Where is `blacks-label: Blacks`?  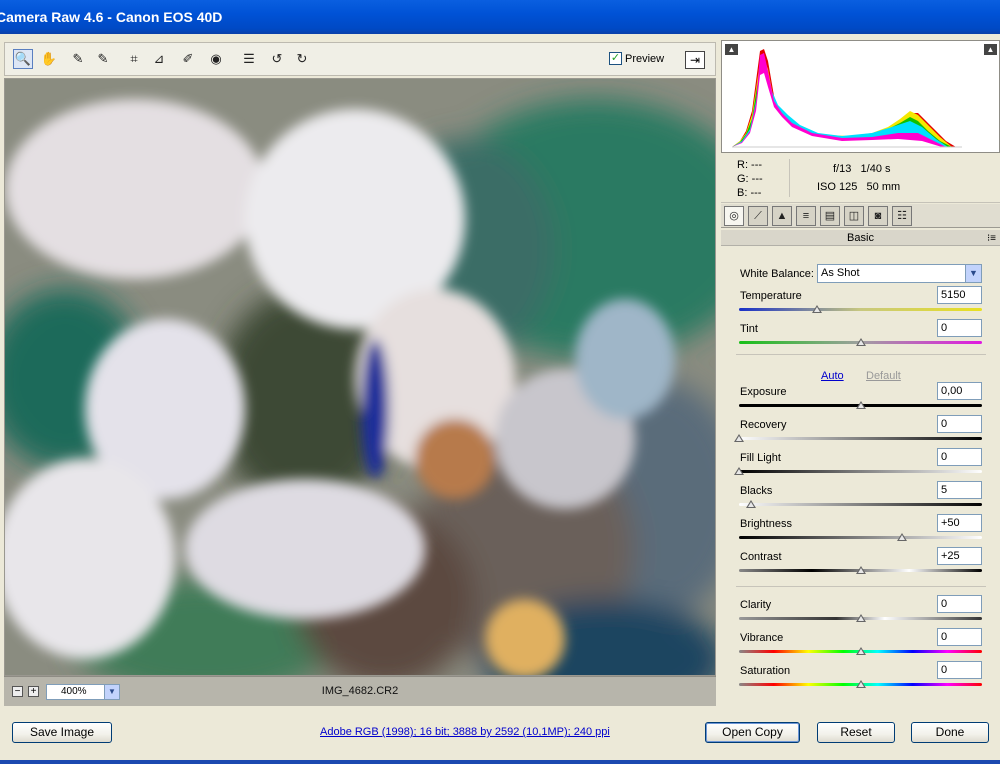 blacks-label: Blacks is located at coordinates (756, 491).